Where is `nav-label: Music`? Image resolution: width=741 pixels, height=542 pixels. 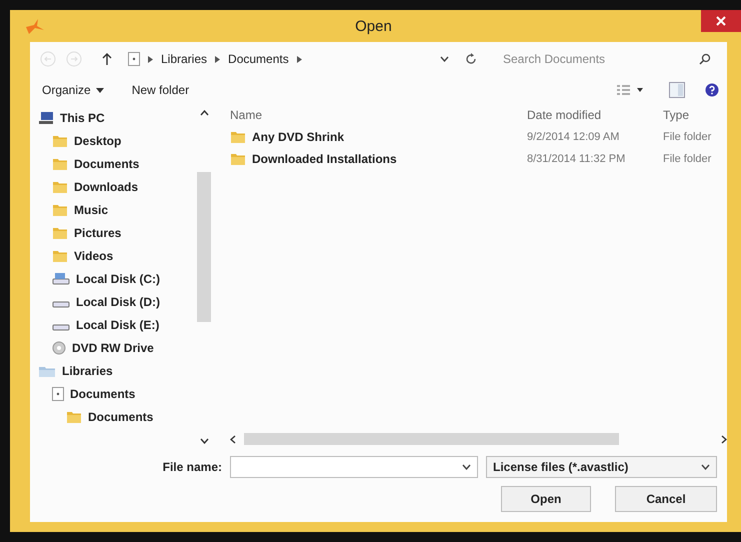 nav-label: Music is located at coordinates (91, 209).